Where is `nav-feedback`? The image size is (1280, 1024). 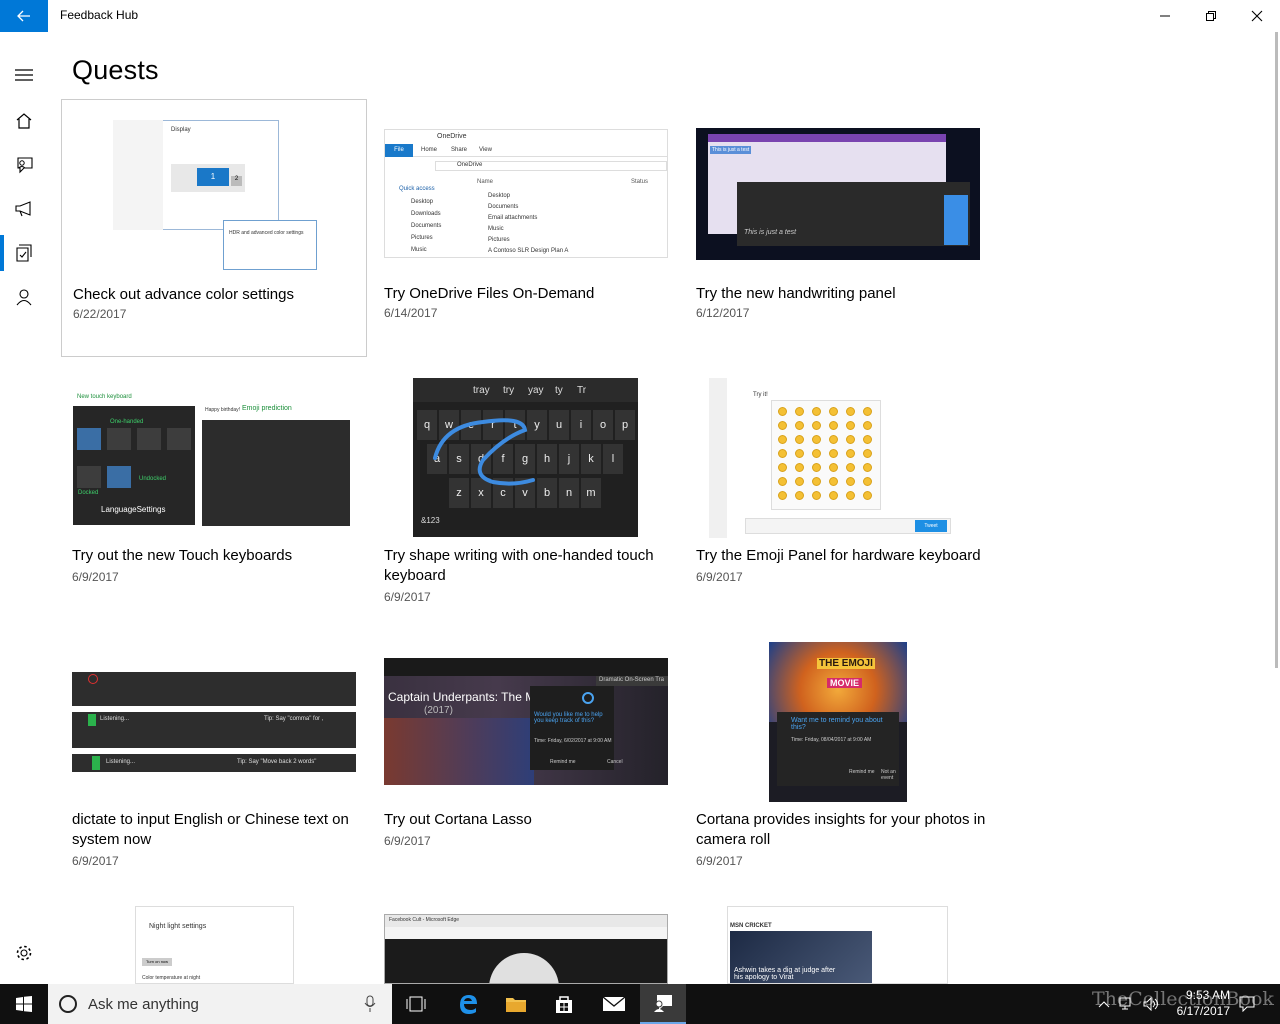 nav-feedback is located at coordinates (24, 165).